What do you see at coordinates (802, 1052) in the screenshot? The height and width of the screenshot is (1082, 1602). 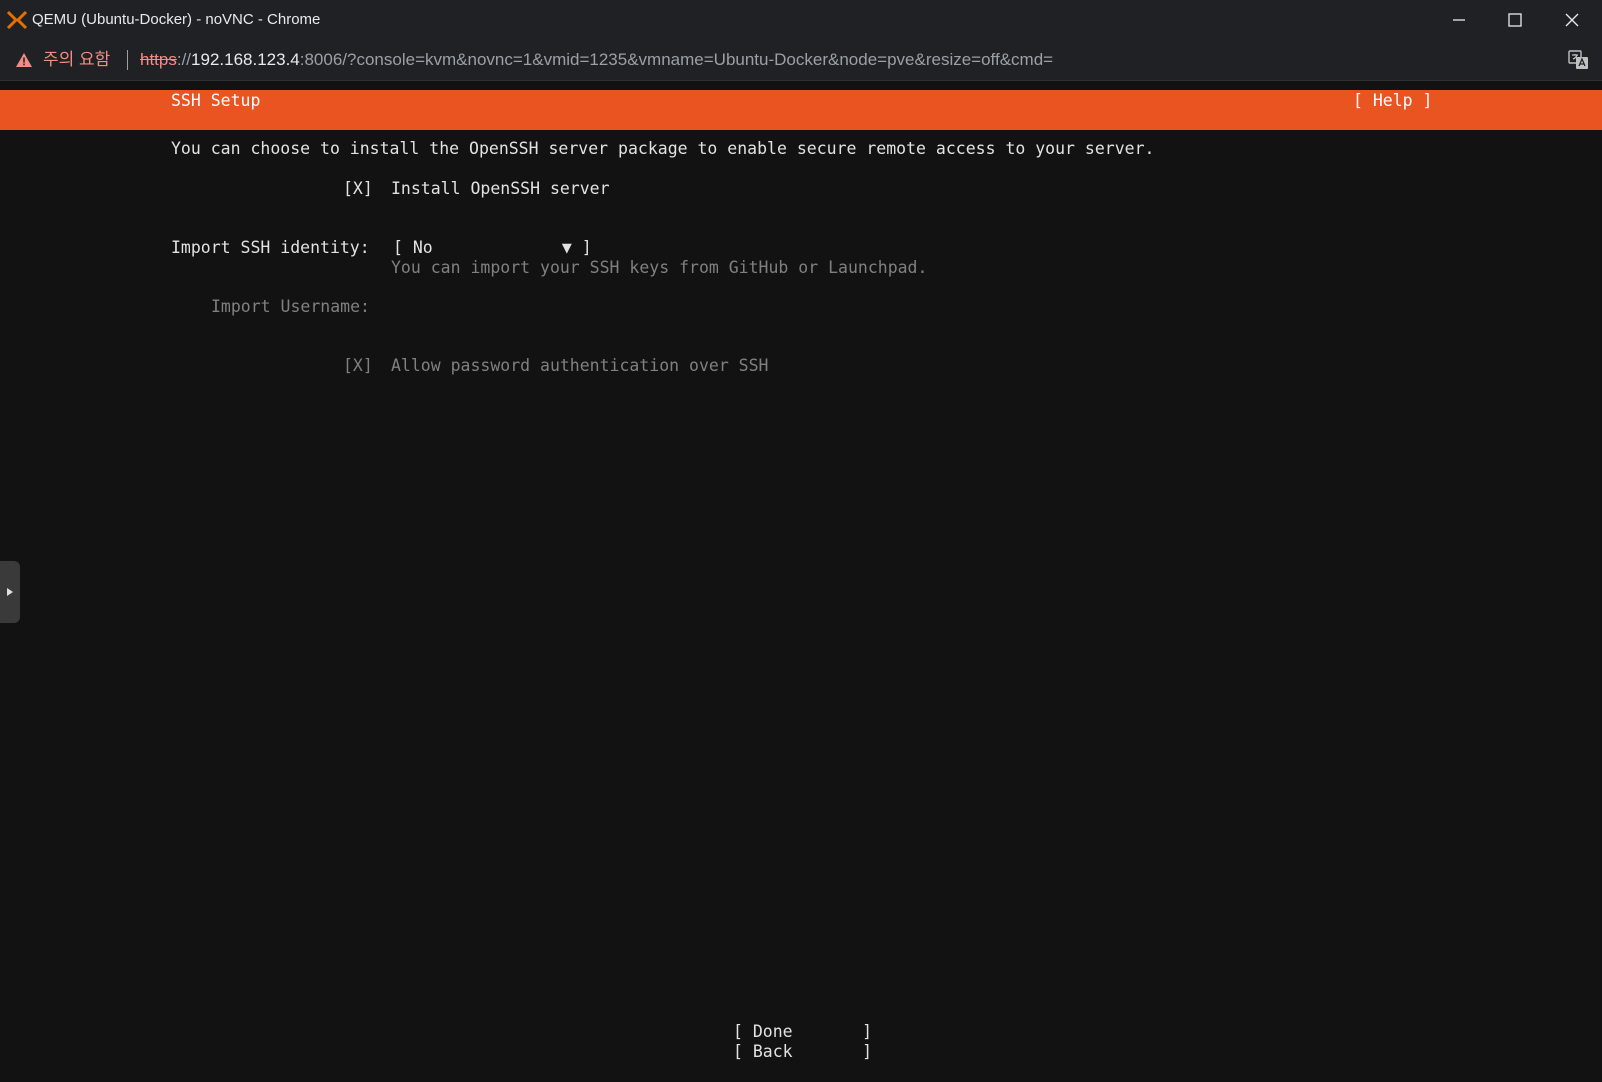 I see `back-button: [ Back ]` at bounding box center [802, 1052].